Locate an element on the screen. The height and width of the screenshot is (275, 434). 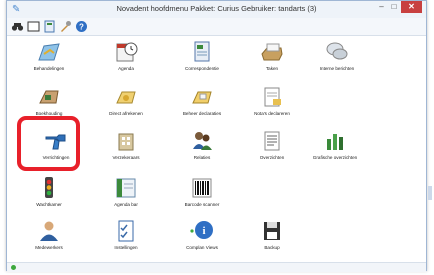
staff-person-icon is located at coordinates (49, 231).